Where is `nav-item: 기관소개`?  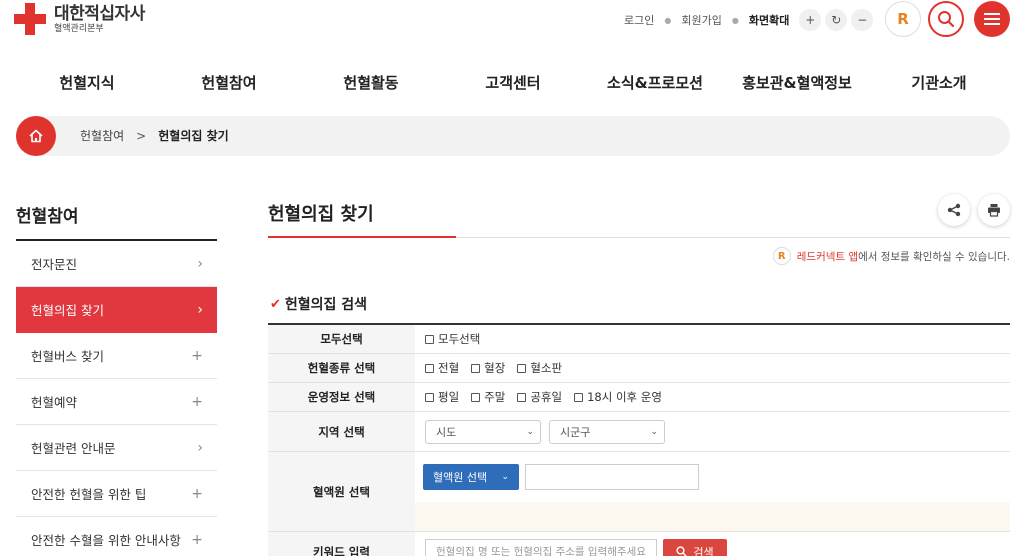 nav-item: 기관소개 is located at coordinates (938, 82).